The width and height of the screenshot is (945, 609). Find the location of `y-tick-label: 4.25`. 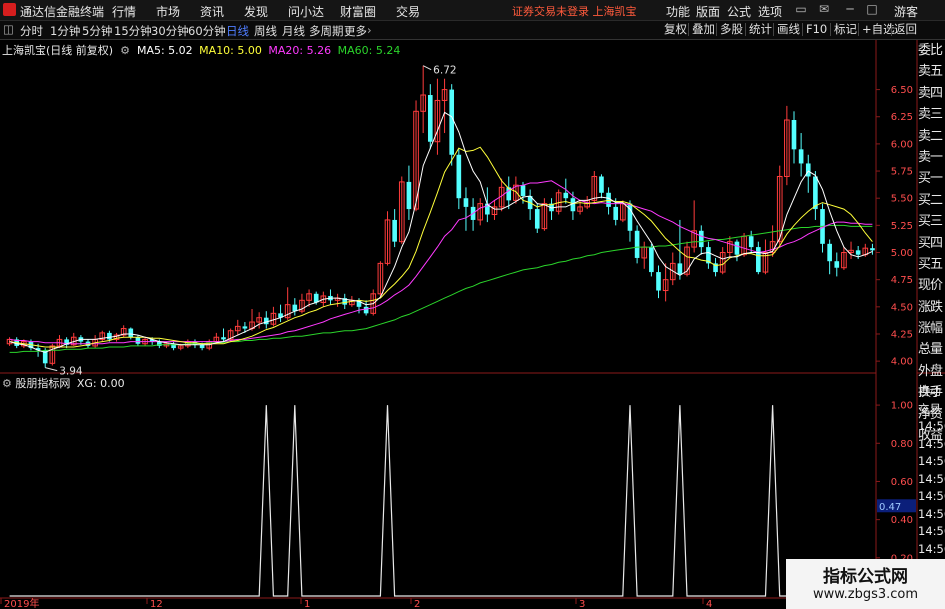

y-tick-label: 4.25 is located at coordinates (902, 334).